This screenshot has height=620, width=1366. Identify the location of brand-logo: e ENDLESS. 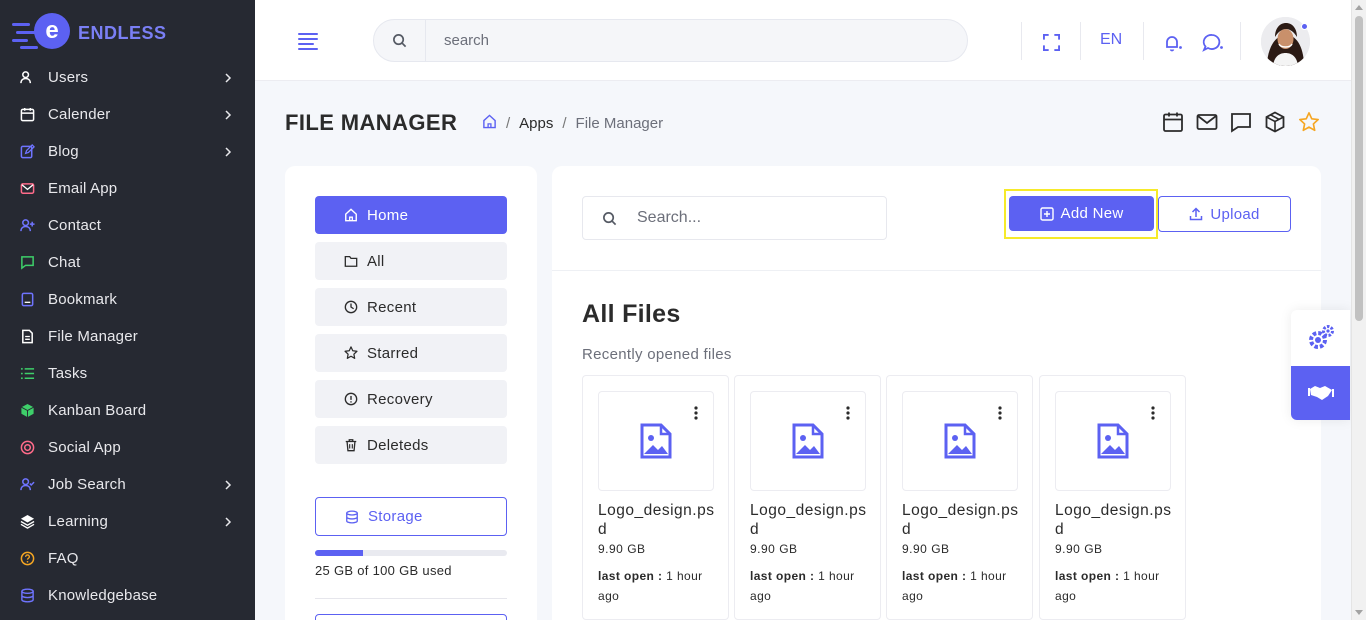
(127, 33).